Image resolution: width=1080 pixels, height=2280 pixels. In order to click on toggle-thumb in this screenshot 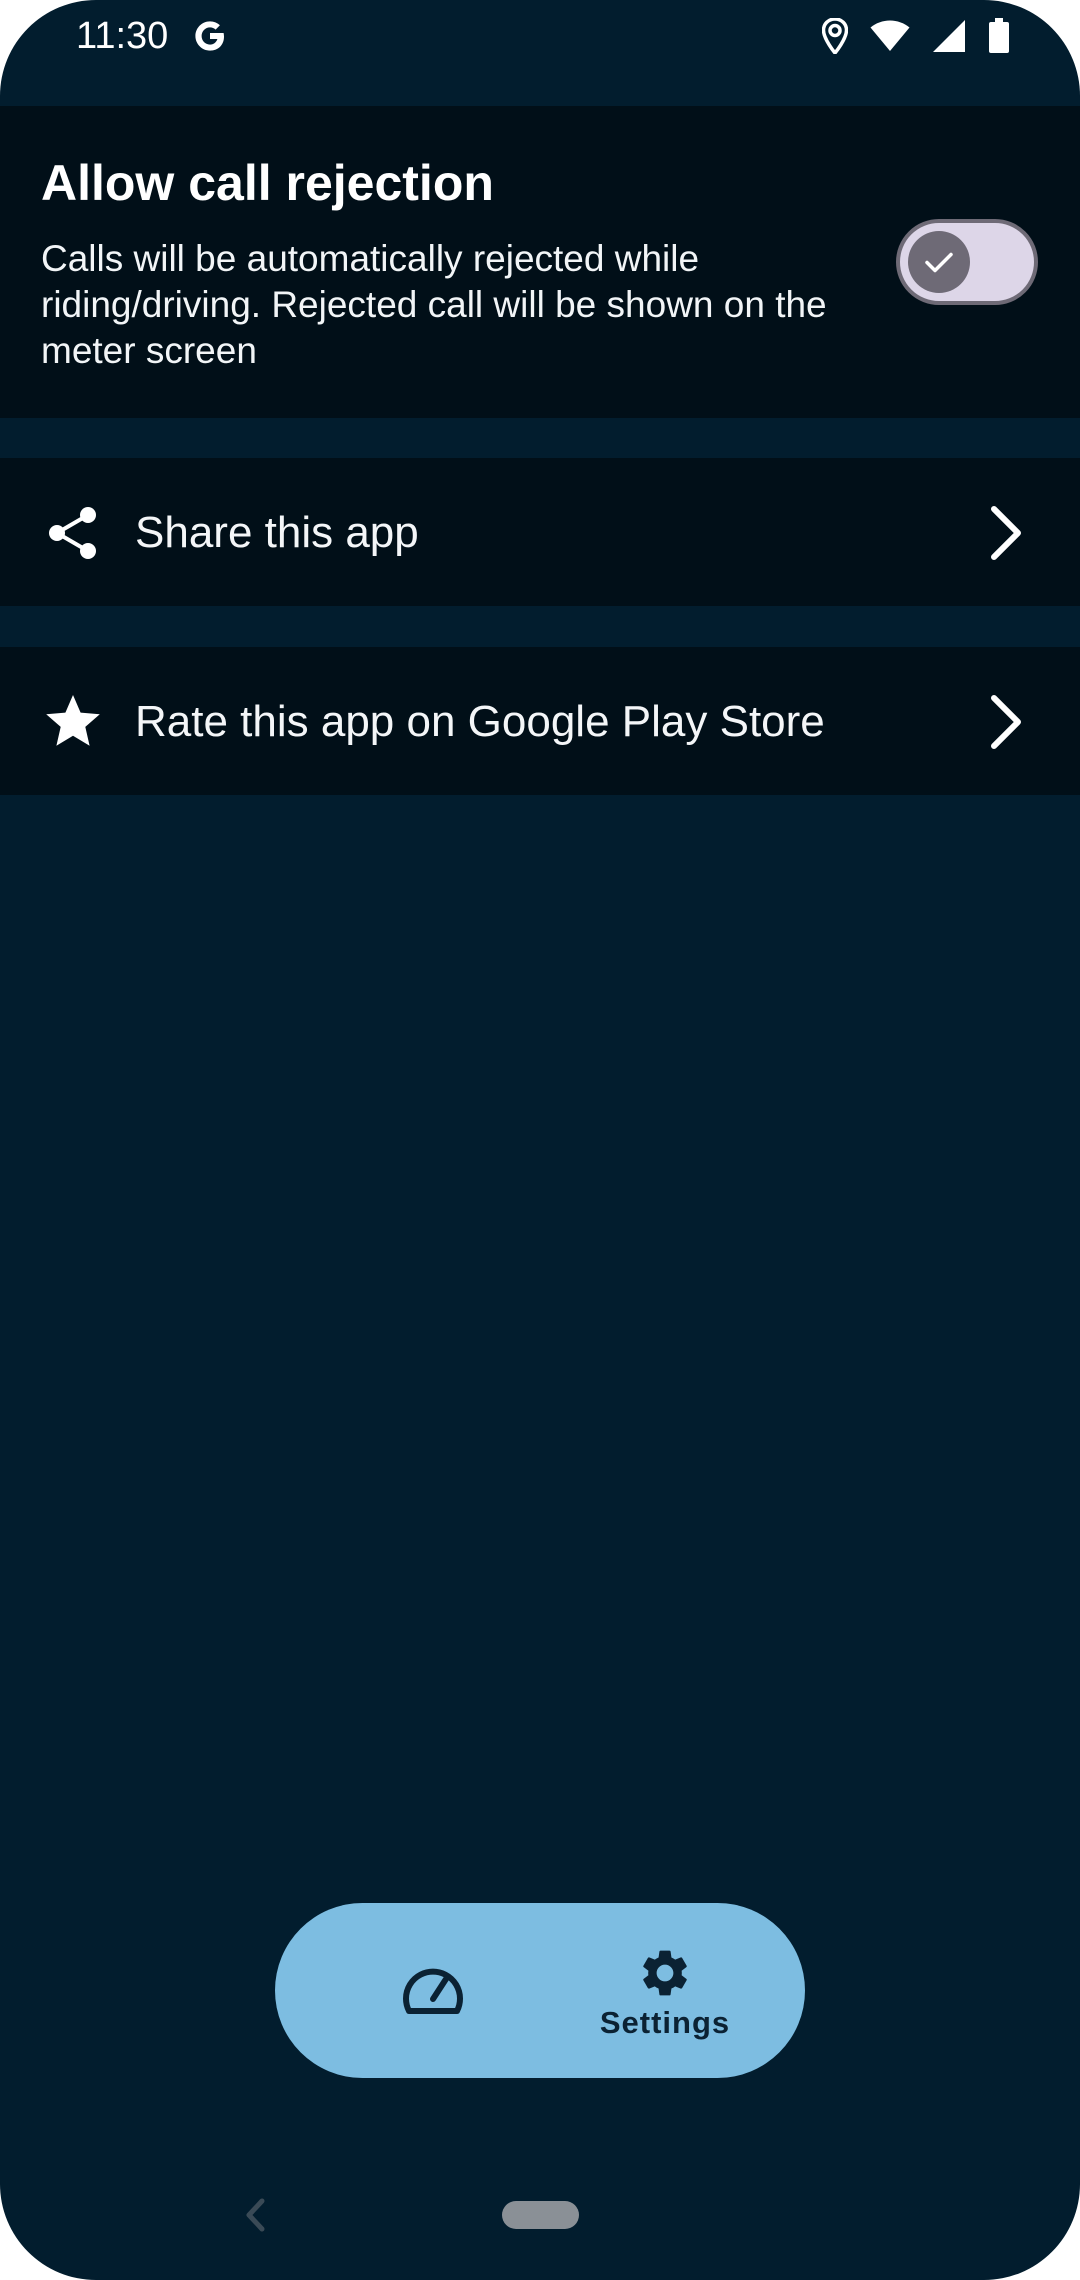, I will do `click(939, 262)`.